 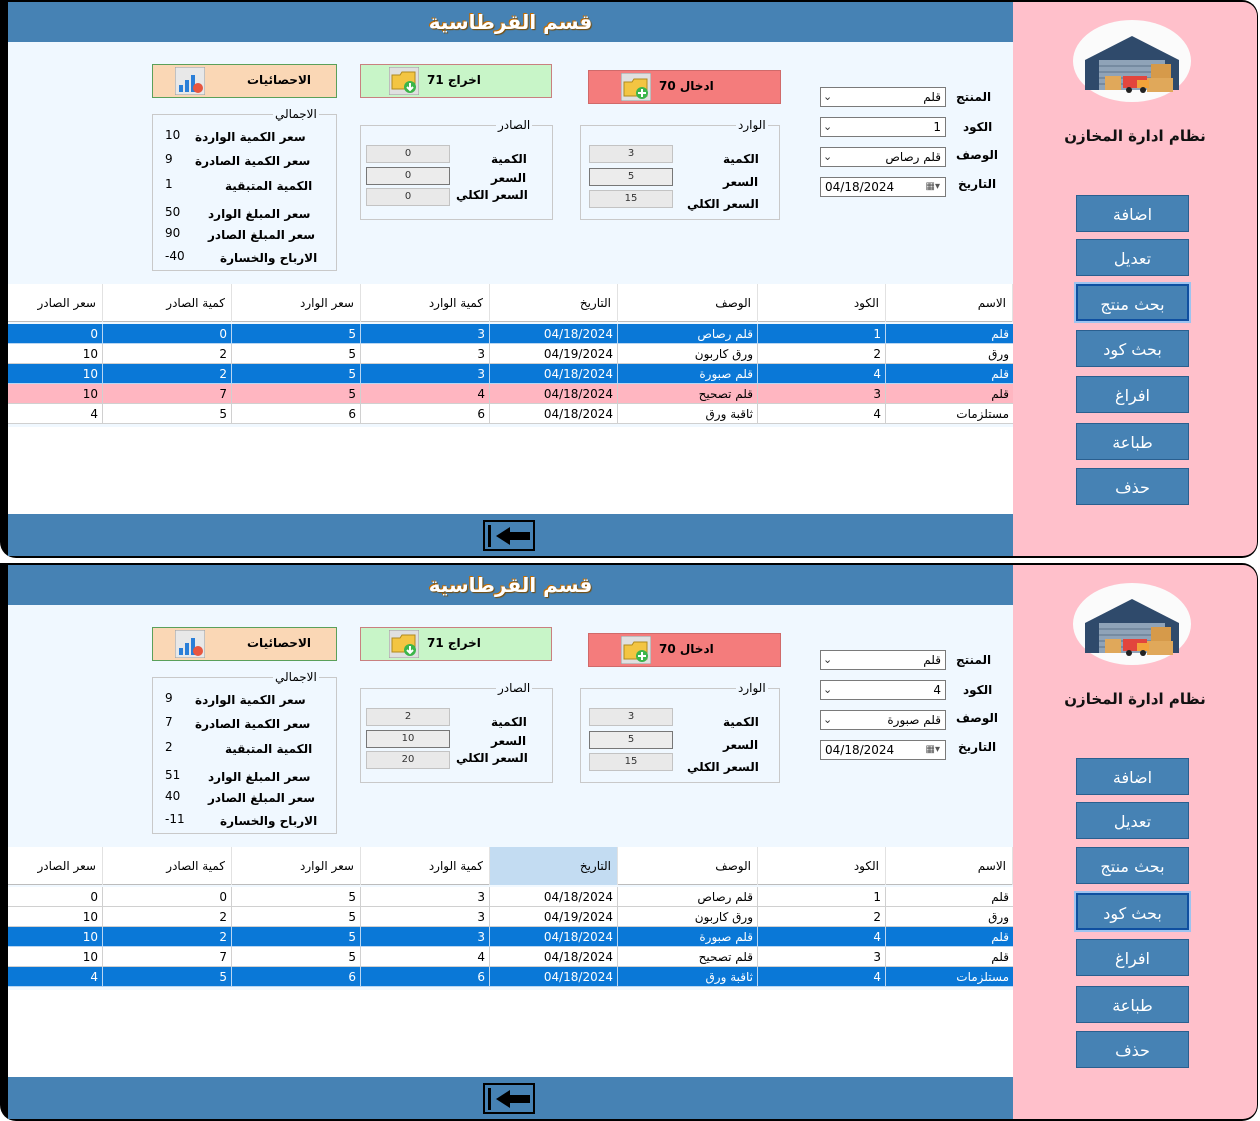 What do you see at coordinates (631, 154) in the screenshot?
I see `incoming-qty-field: 3` at bounding box center [631, 154].